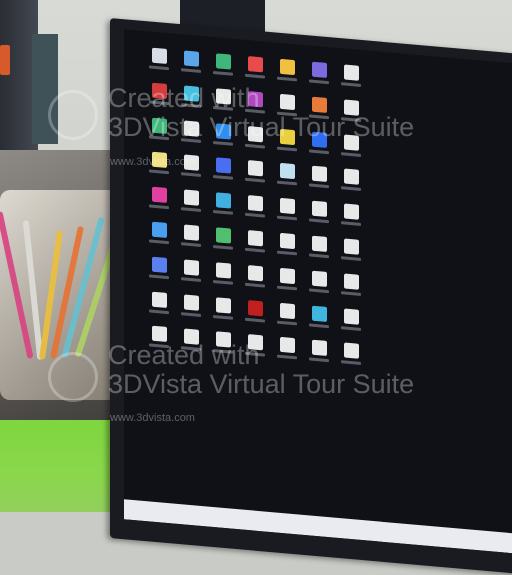 Image resolution: width=512 pixels, height=575 pixels. What do you see at coordinates (5, 60) in the screenshot?
I see `orange-object` at bounding box center [5, 60].